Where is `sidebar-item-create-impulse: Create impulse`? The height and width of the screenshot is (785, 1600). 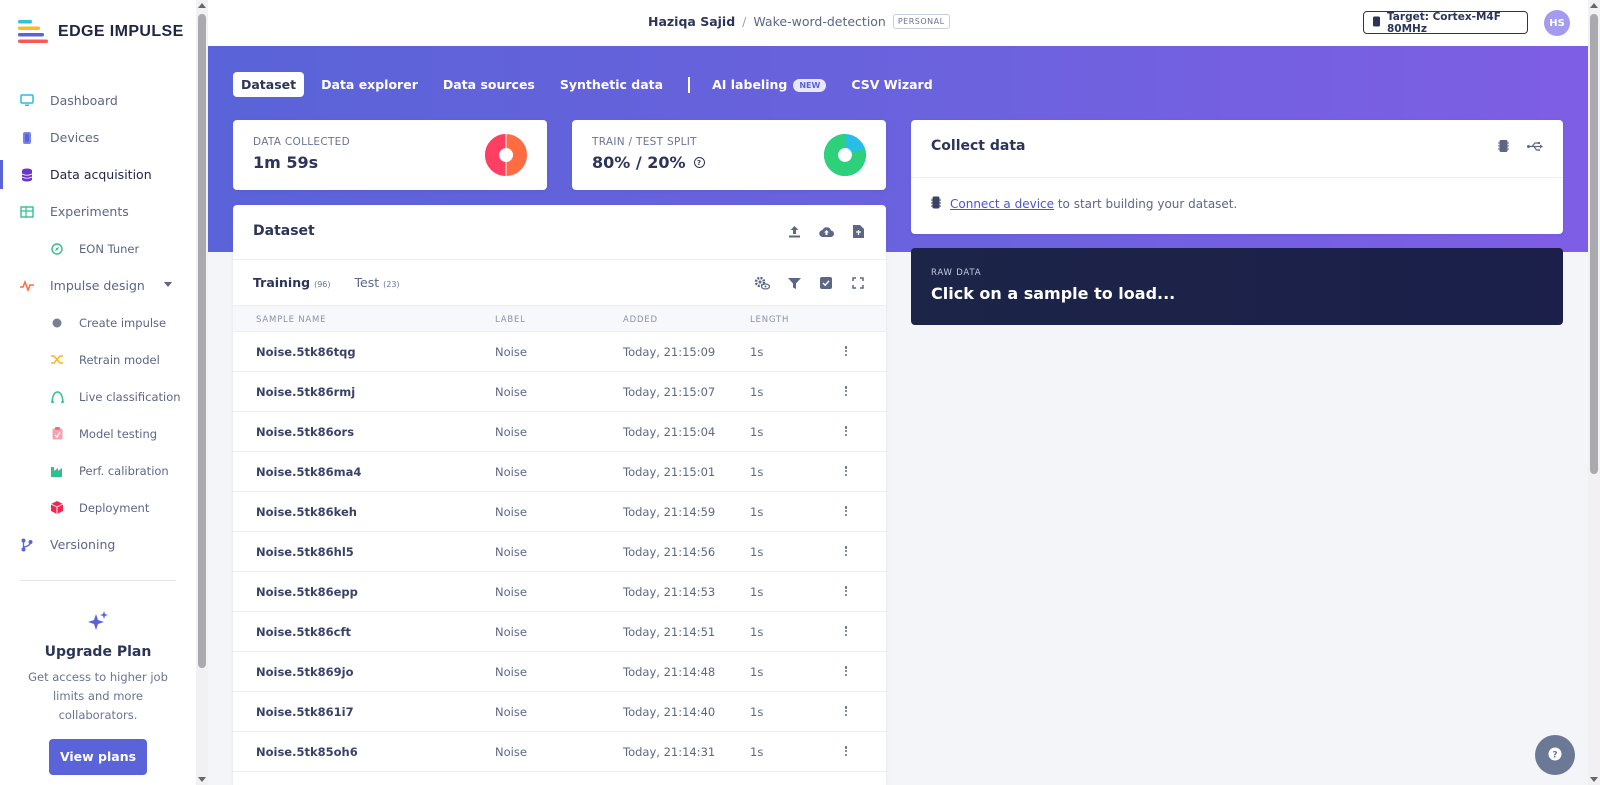 sidebar-item-create-impulse: Create impulse is located at coordinates (98, 322).